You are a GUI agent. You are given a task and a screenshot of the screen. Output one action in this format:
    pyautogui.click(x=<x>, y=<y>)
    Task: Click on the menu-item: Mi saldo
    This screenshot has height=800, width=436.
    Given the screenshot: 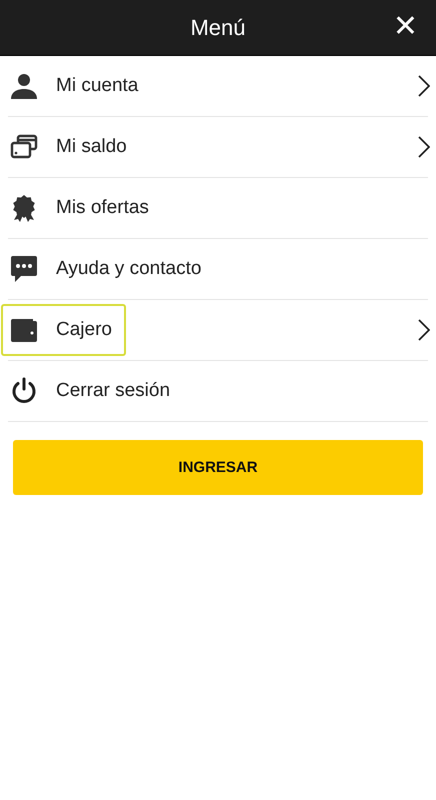 What is the action you would take?
    pyautogui.click(x=71, y=147)
    